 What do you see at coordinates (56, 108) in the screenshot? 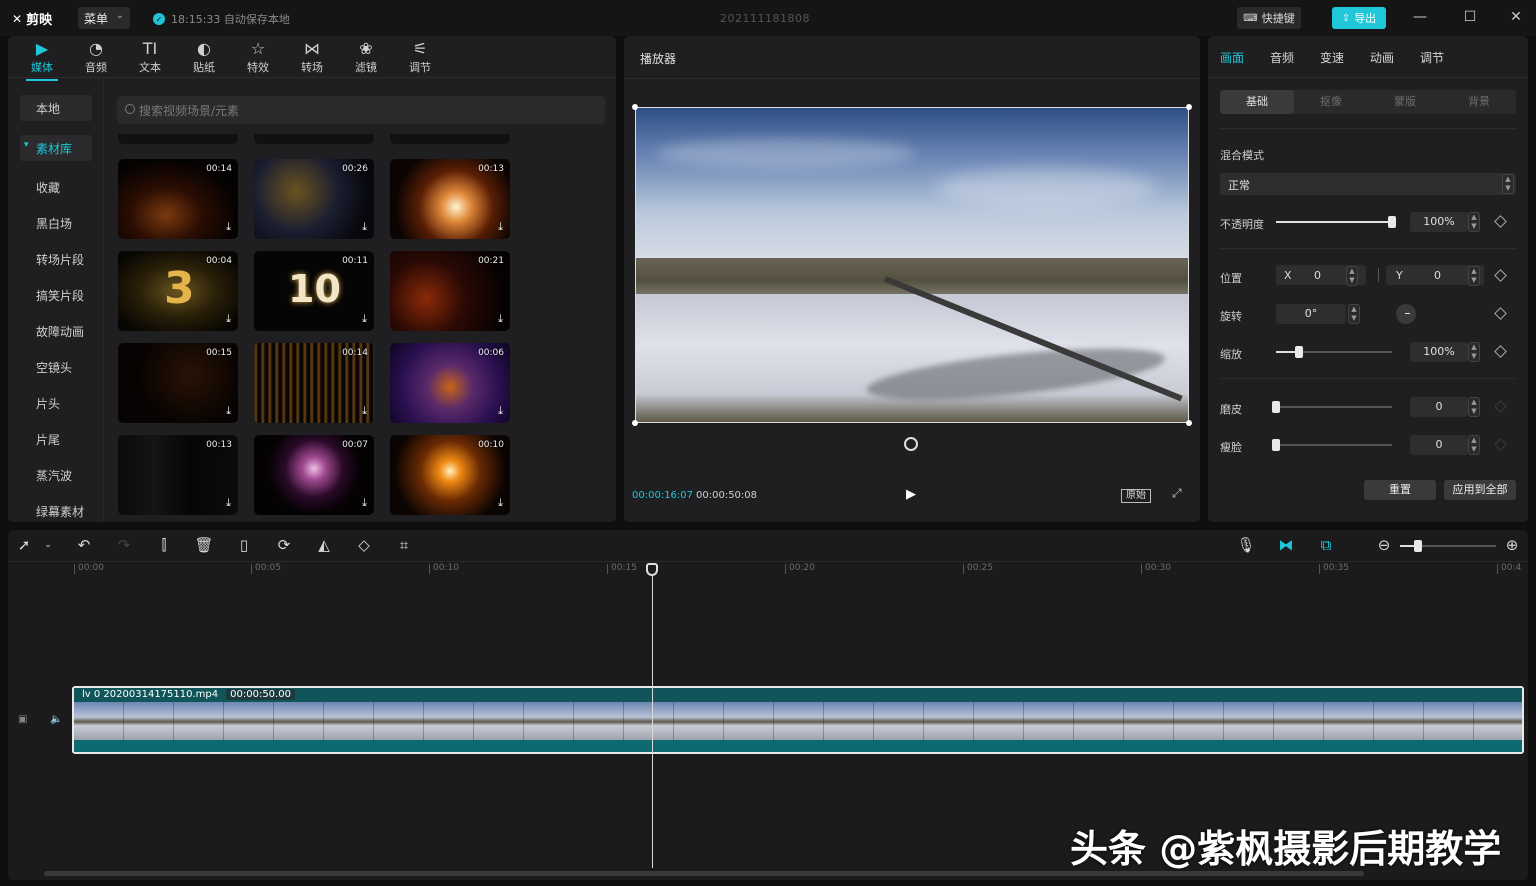
I see `sidebar-item-local: 本地` at bounding box center [56, 108].